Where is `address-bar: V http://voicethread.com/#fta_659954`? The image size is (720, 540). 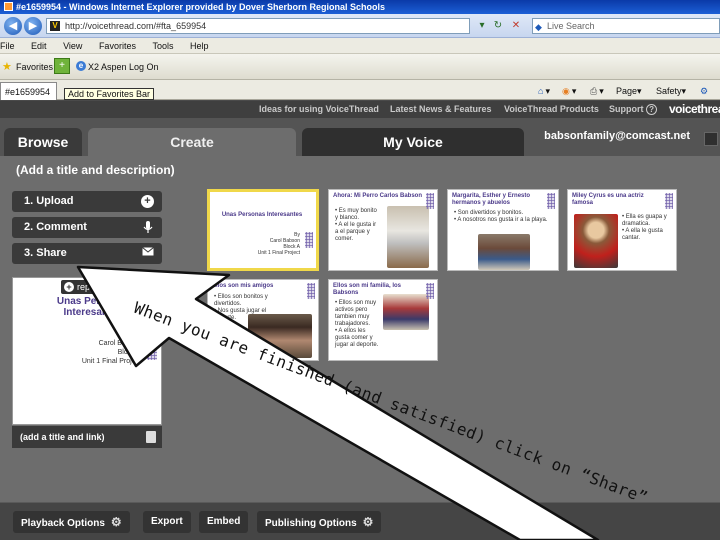 address-bar: V http://voicethread.com/#fta_659954 is located at coordinates (258, 26).